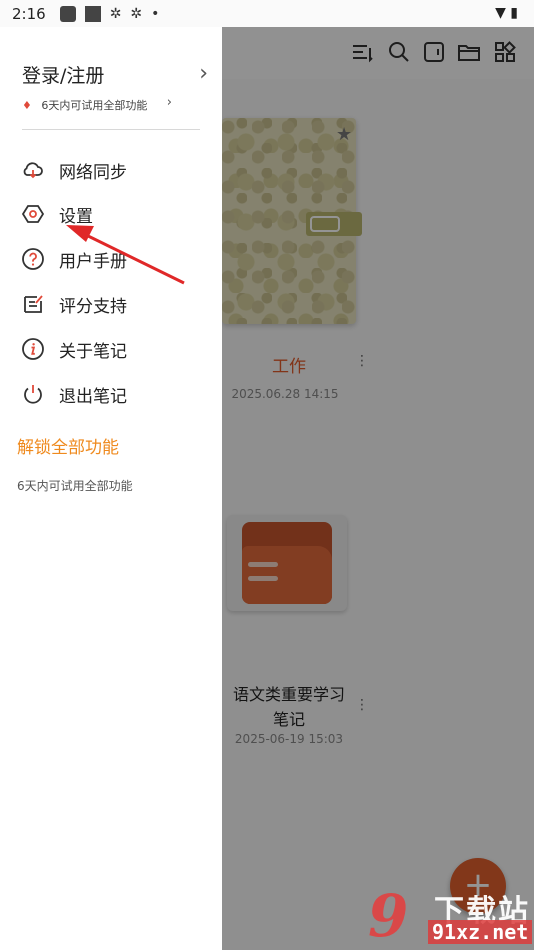 The width and height of the screenshot is (534, 950). I want to click on watermark-logo: 9 下载站 91xz.net, so click(450, 916).